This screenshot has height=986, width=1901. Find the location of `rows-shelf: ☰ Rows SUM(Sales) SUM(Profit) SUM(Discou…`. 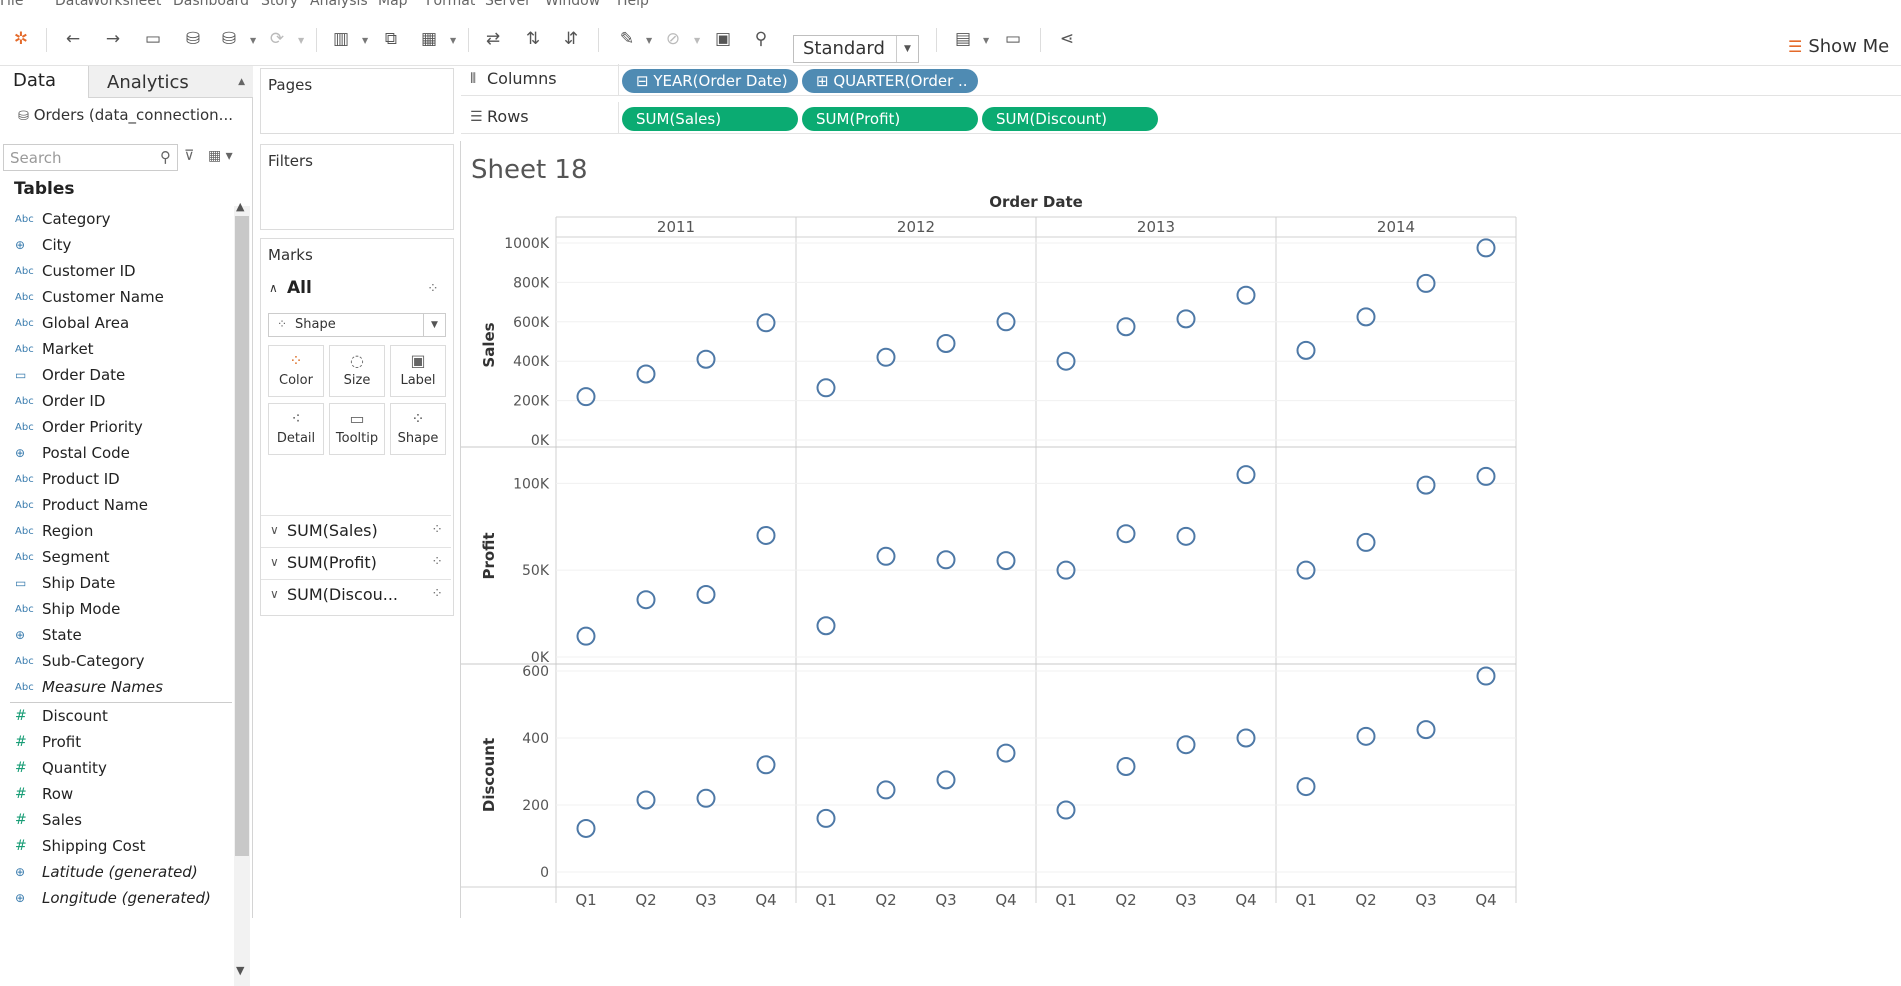

rows-shelf: ☰ Rows SUM(Sales) SUM(Profit) SUM(Discou… is located at coordinates (1181, 118).